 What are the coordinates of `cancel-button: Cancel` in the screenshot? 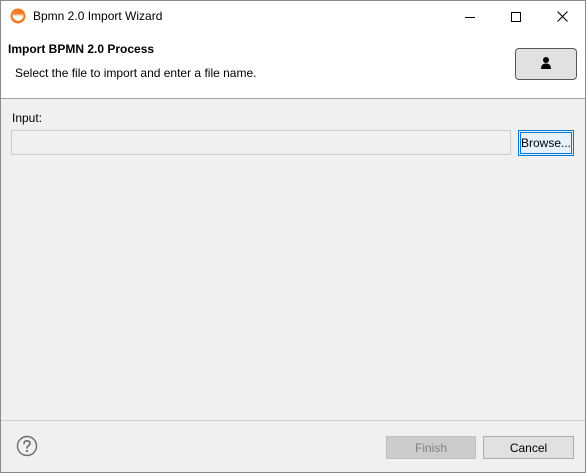 It's located at (528, 447).